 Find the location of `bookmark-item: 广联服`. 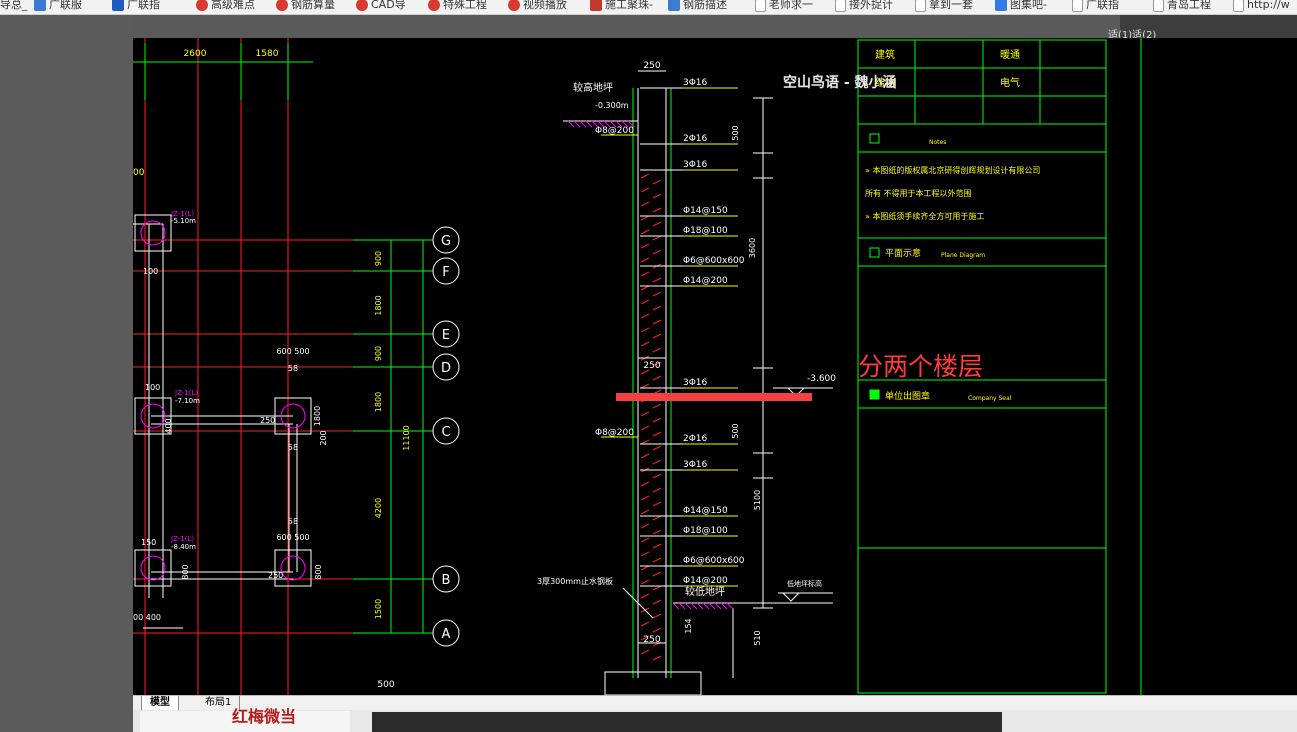

bookmark-item: 广联服 is located at coordinates (58, 7).